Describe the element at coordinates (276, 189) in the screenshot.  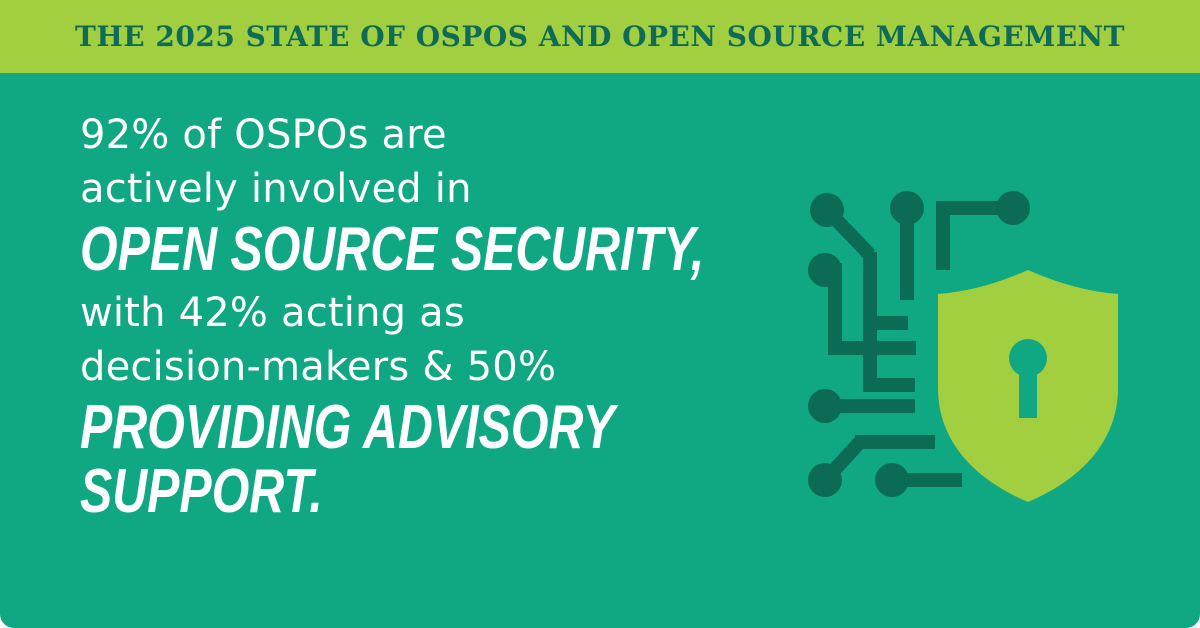
I see `statement-line-2: actively involved in` at that location.